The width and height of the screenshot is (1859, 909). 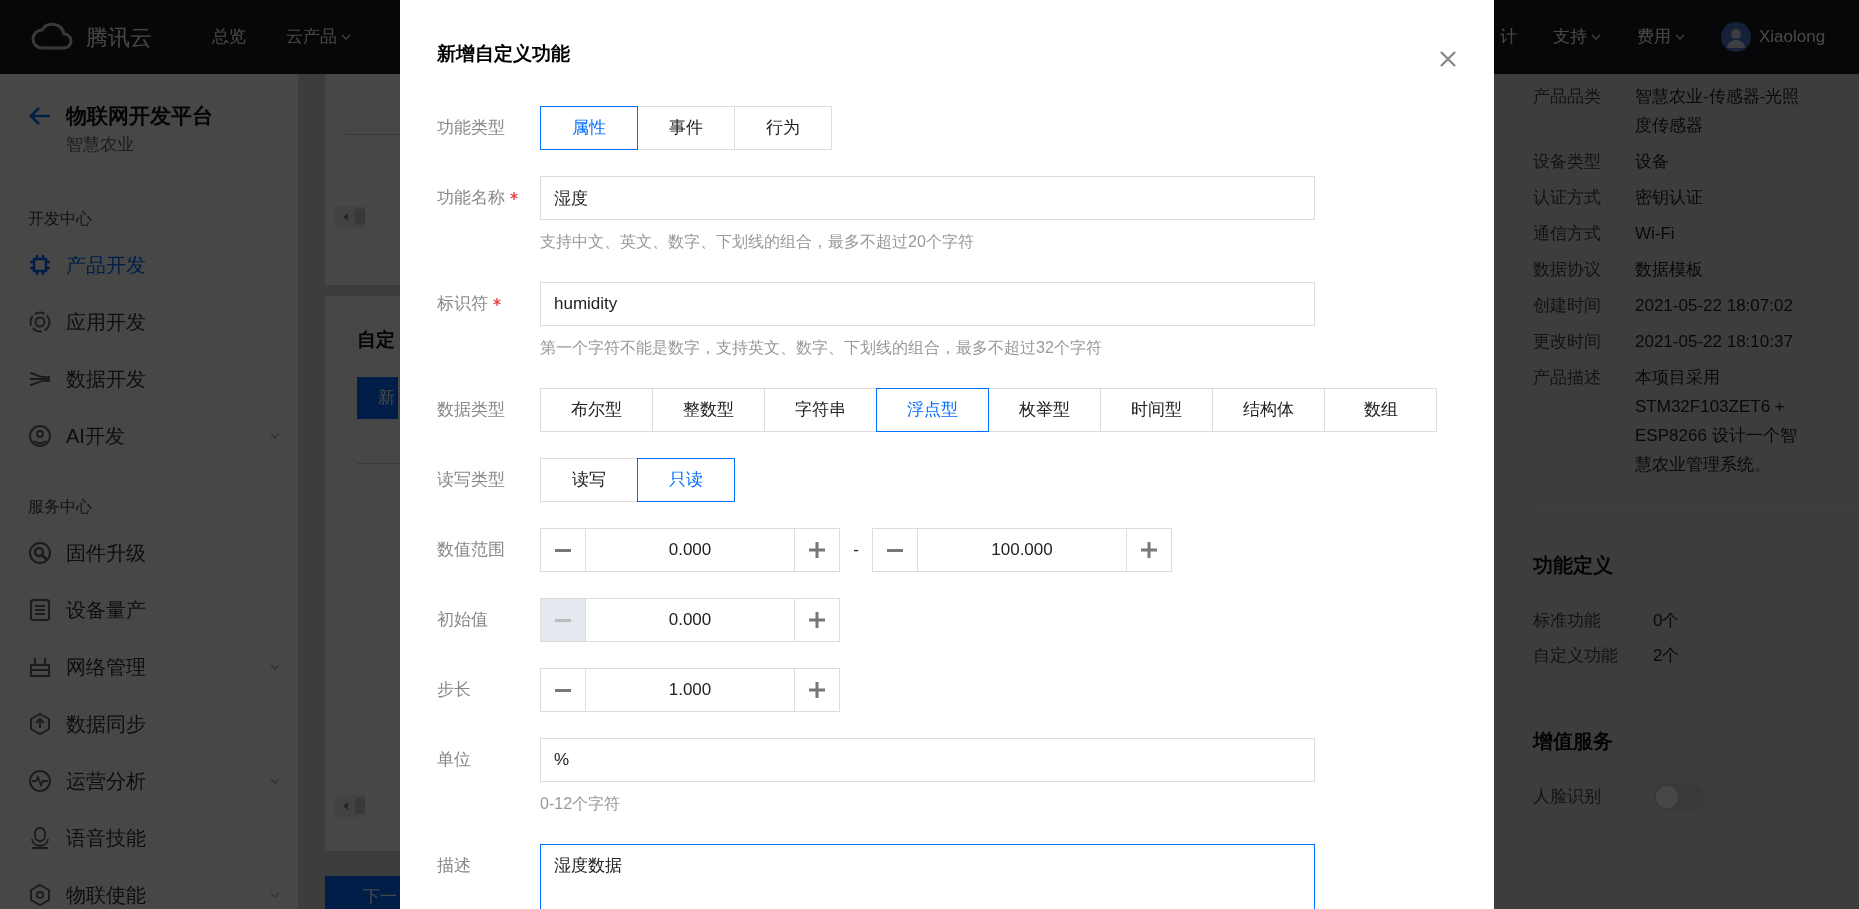 I want to click on segment-option: 浮点型, so click(x=932, y=410).